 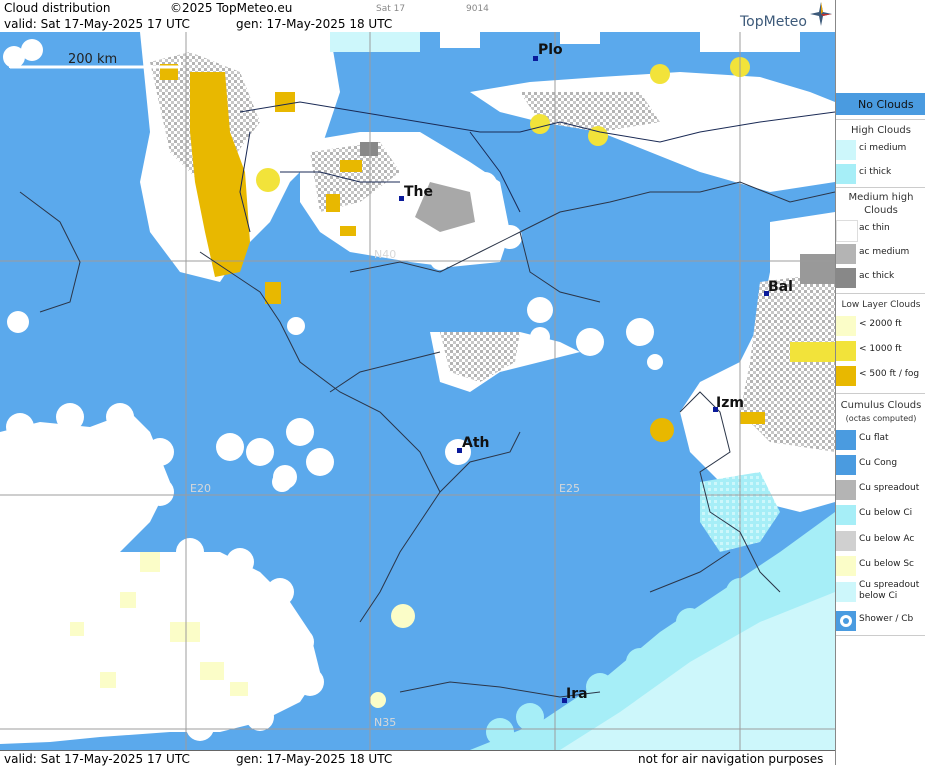 I want to click on scale-bar-label: 200 km, so click(x=92, y=59).